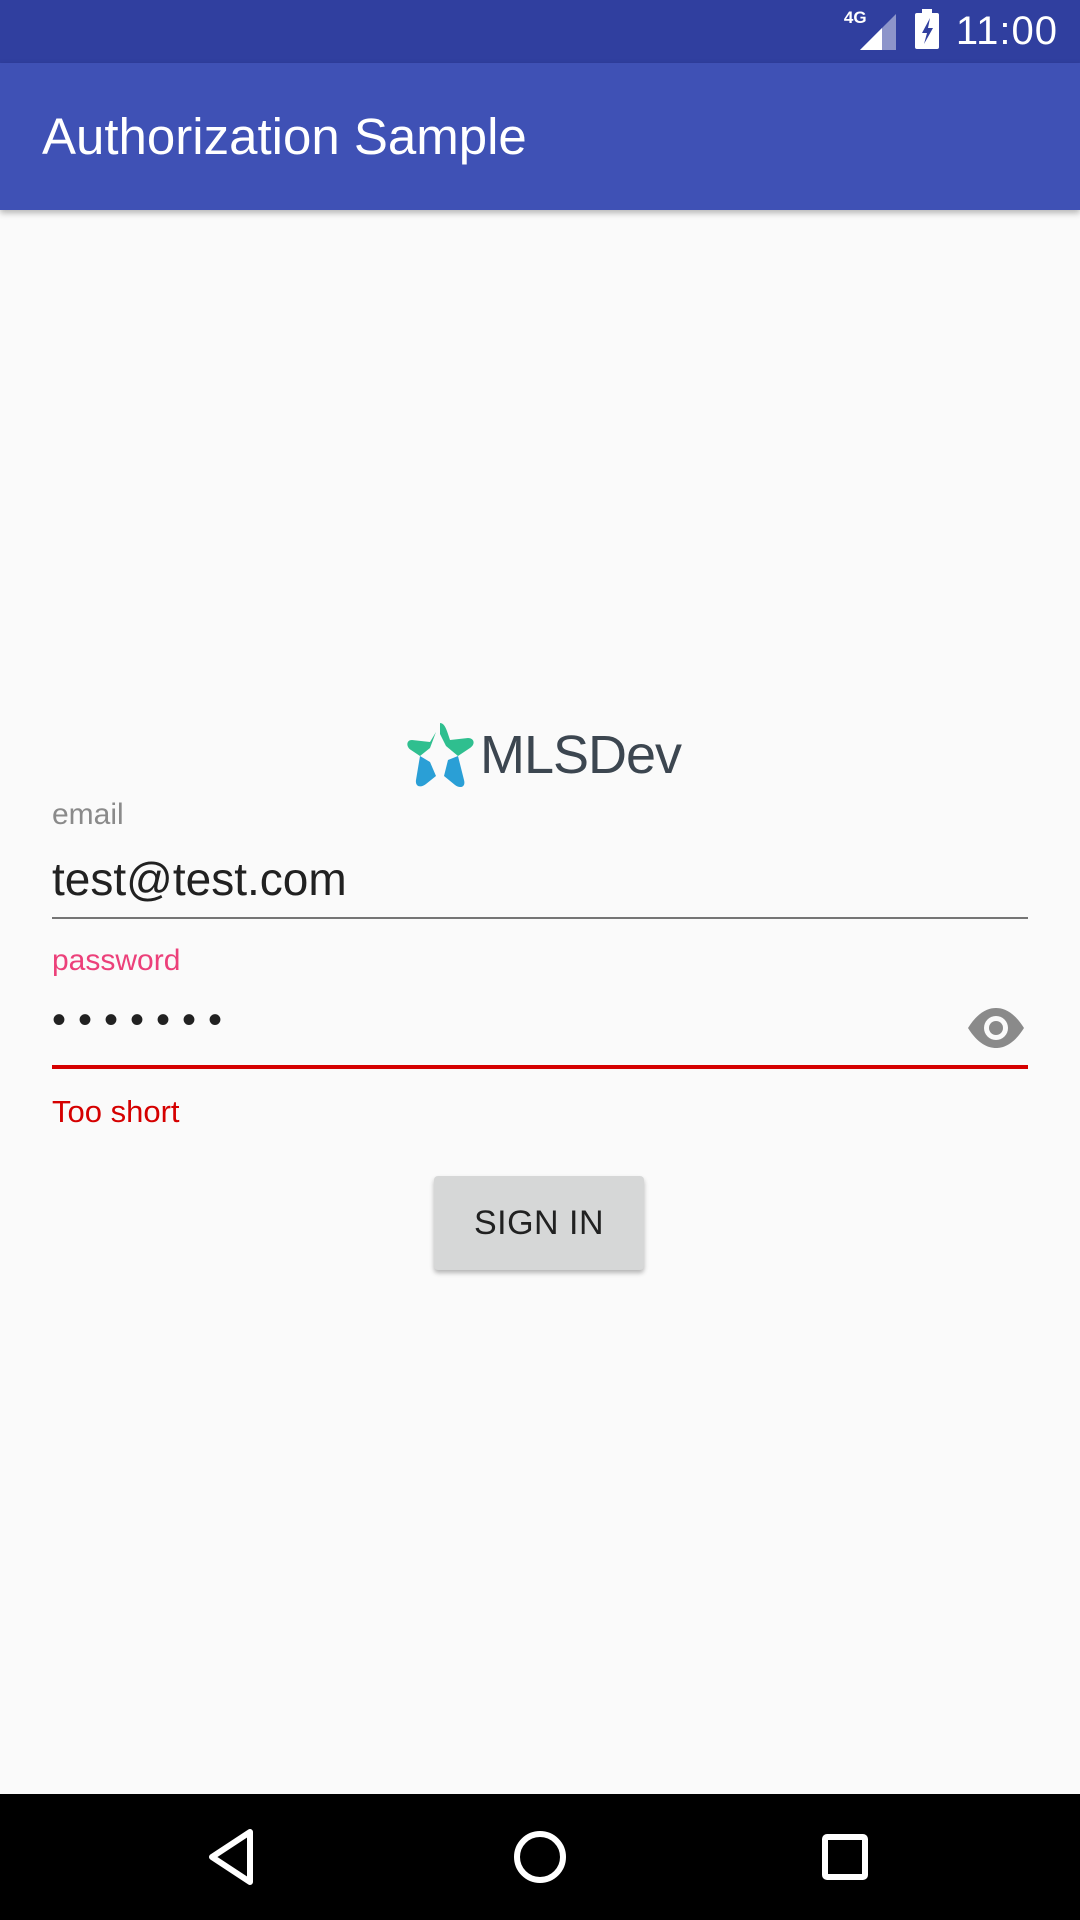  Describe the element at coordinates (116, 1111) in the screenshot. I see `password-error: Too short` at that location.